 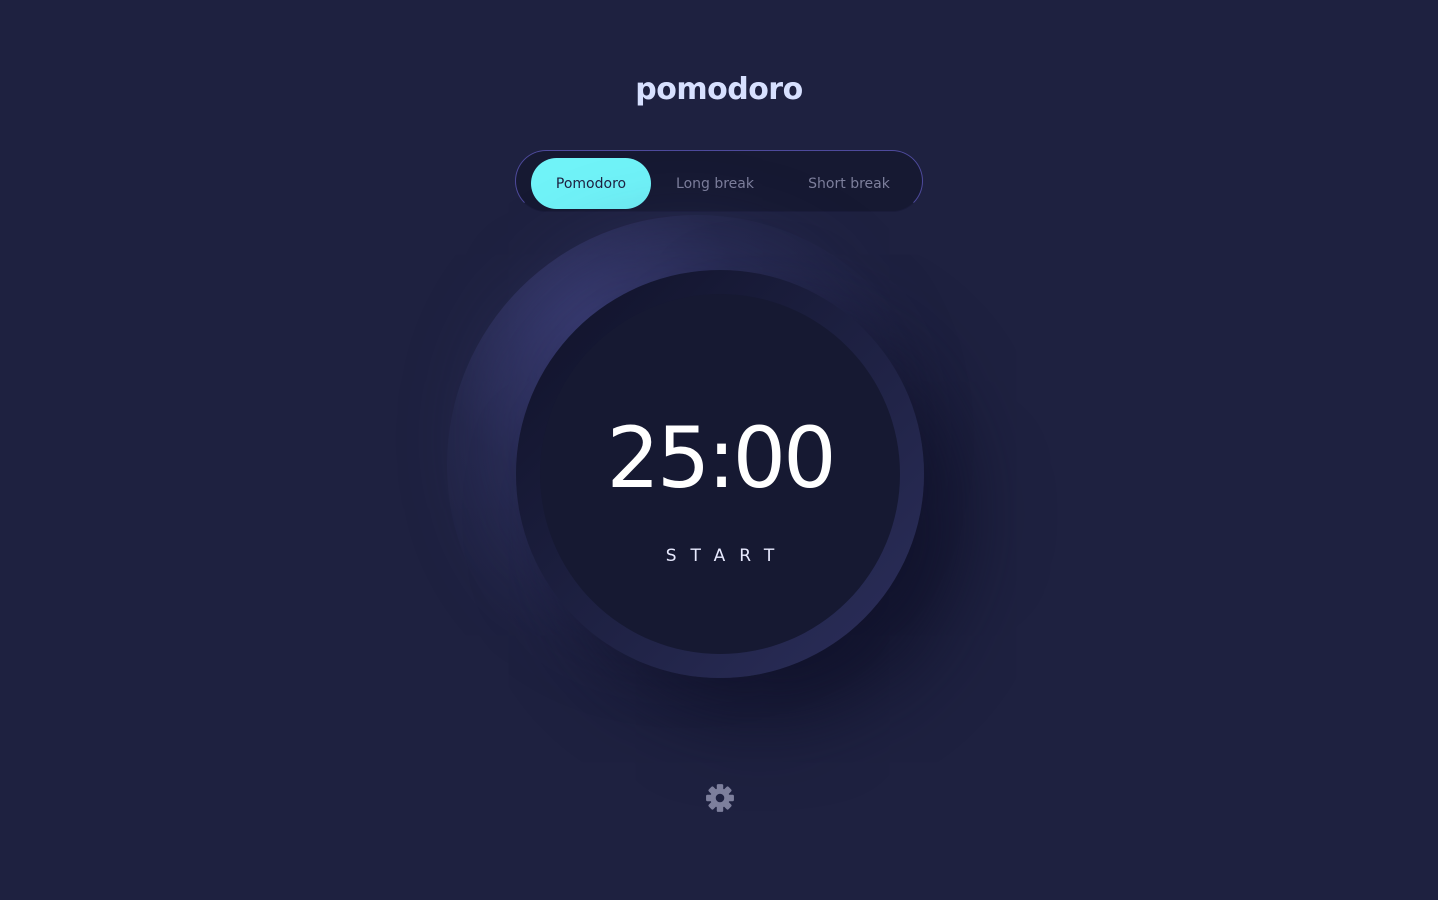 I want to click on mode-switcher: Pomodoro Long break Short break, so click(x=719, y=181).